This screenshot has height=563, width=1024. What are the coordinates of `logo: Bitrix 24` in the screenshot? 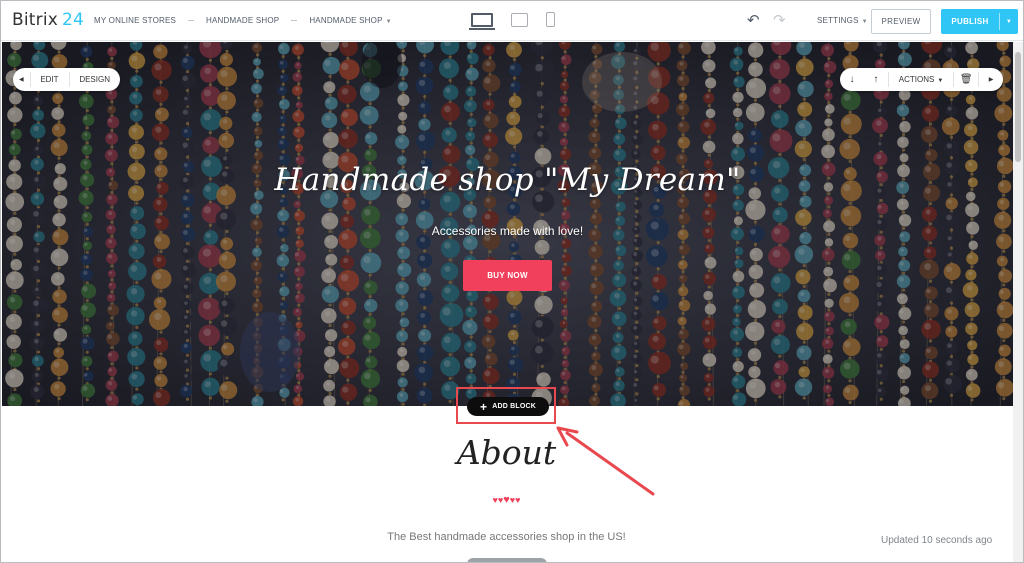 It's located at (48, 20).